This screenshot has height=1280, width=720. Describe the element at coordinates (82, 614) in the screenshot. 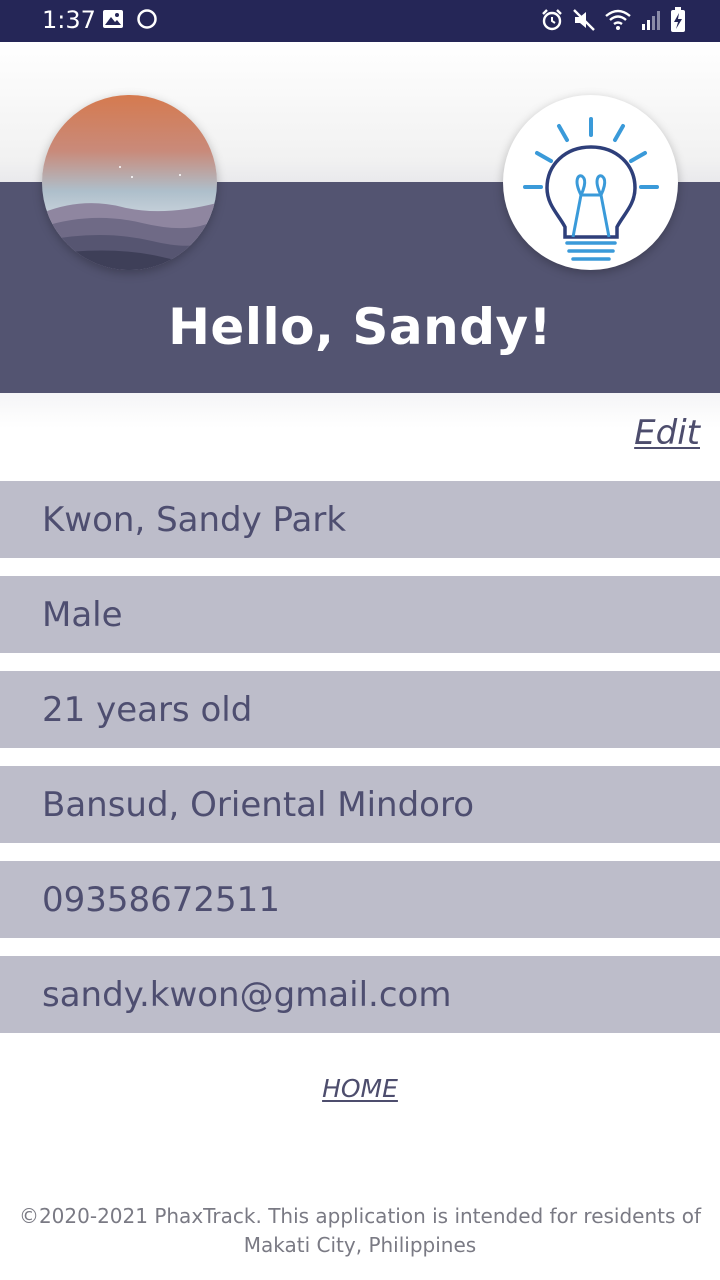

I see `field-value: Male` at that location.